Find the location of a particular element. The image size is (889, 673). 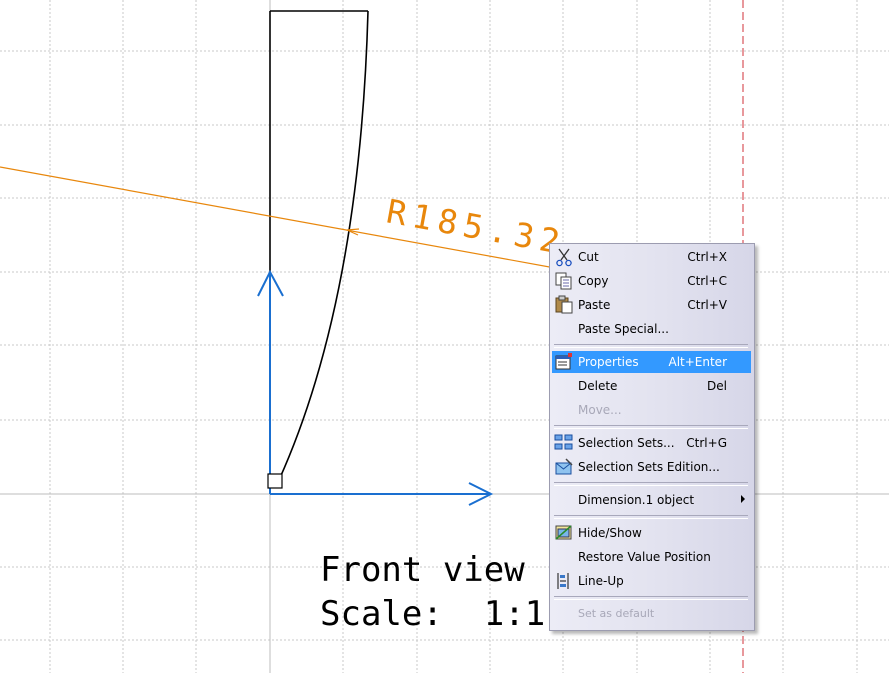

menu-item-copy: Copy Ctrl+C is located at coordinates (651, 281).